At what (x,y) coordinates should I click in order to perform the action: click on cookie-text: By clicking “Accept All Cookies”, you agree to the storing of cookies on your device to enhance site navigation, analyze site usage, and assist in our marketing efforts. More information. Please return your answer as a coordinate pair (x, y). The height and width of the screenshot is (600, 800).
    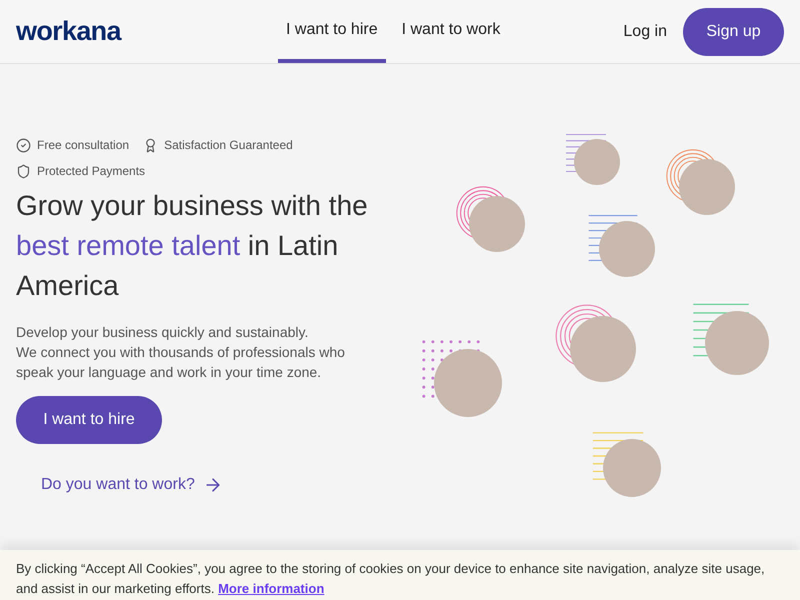
    Looking at the image, I should click on (391, 579).